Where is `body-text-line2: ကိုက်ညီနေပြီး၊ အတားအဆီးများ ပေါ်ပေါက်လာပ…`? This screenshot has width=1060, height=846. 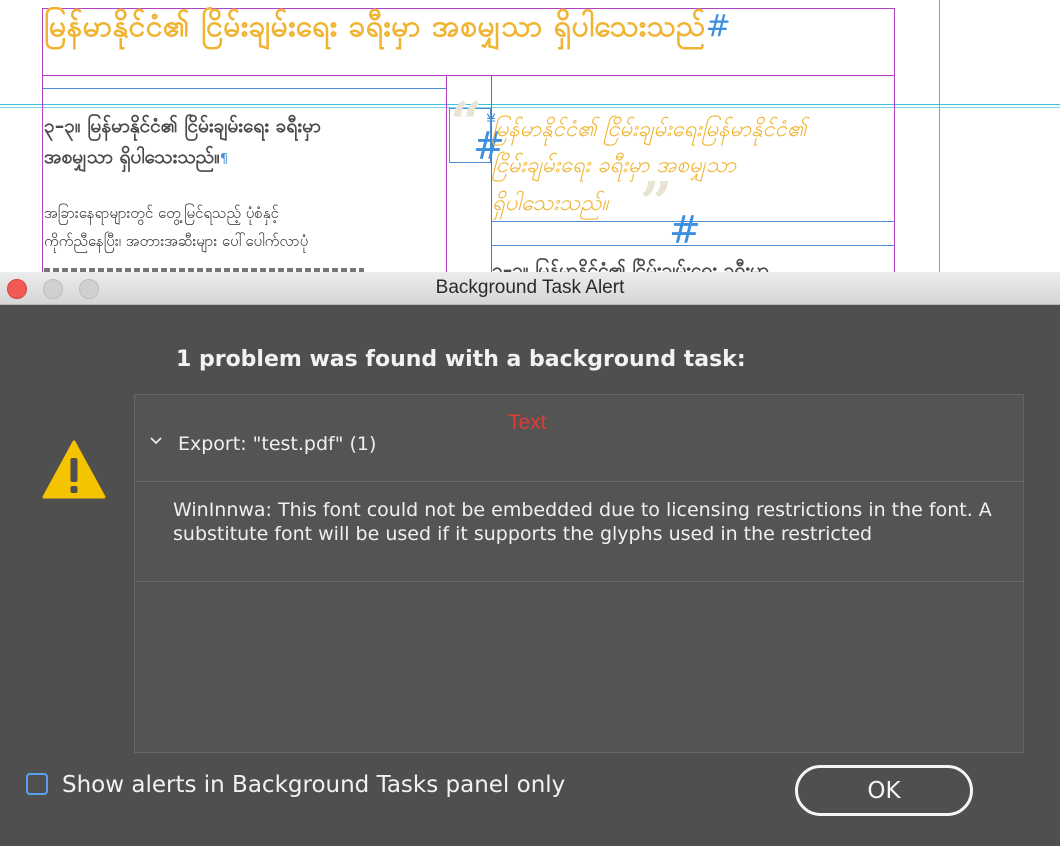
body-text-line2: ကိုက်ညီနေပြီး၊ အတားအဆီးများ ပေါ်ပေါက်လာပ… is located at coordinates (176, 241).